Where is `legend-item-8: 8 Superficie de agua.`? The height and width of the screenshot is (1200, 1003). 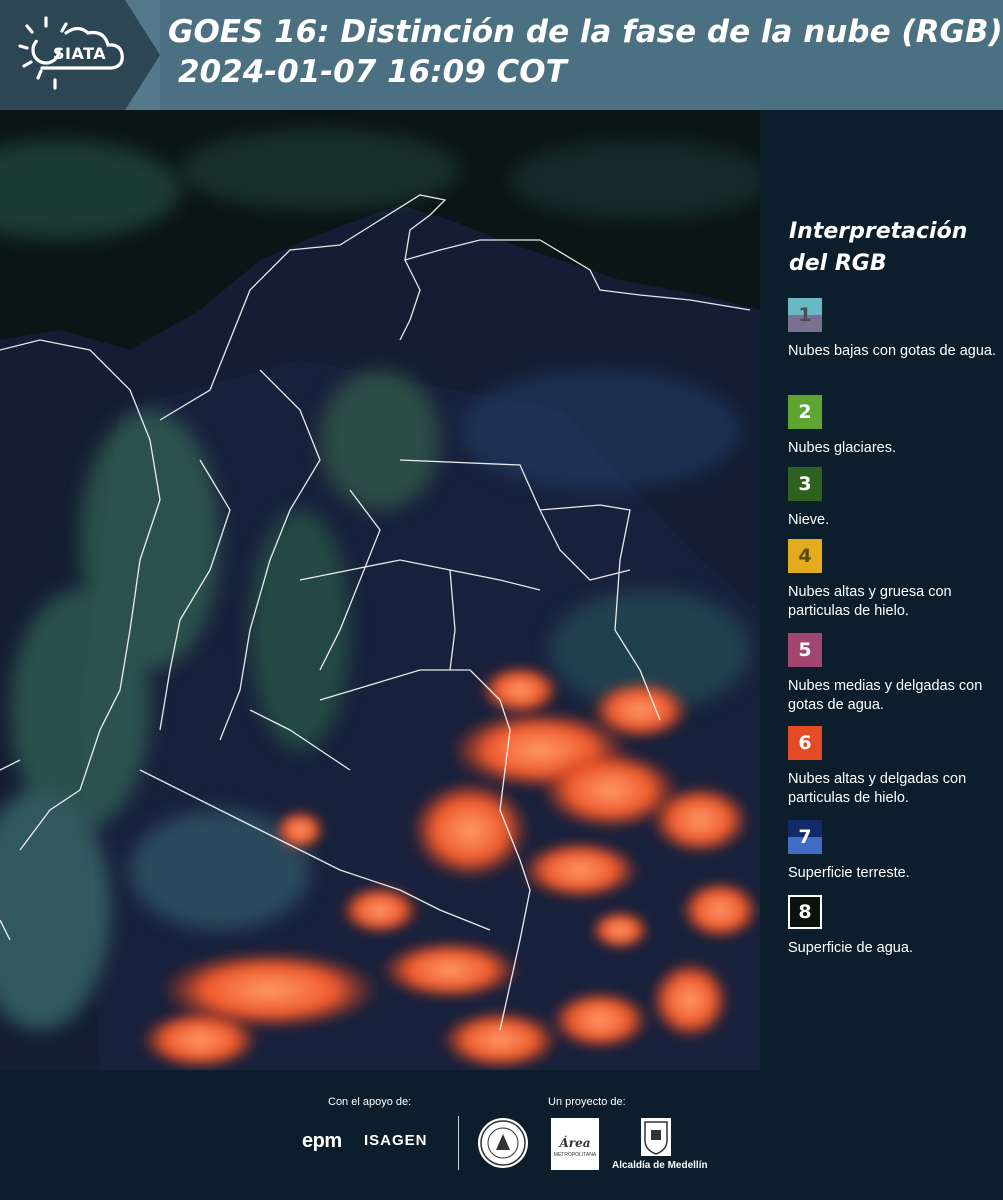 legend-item-8: 8 Superficie de agua. is located at coordinates (893, 926).